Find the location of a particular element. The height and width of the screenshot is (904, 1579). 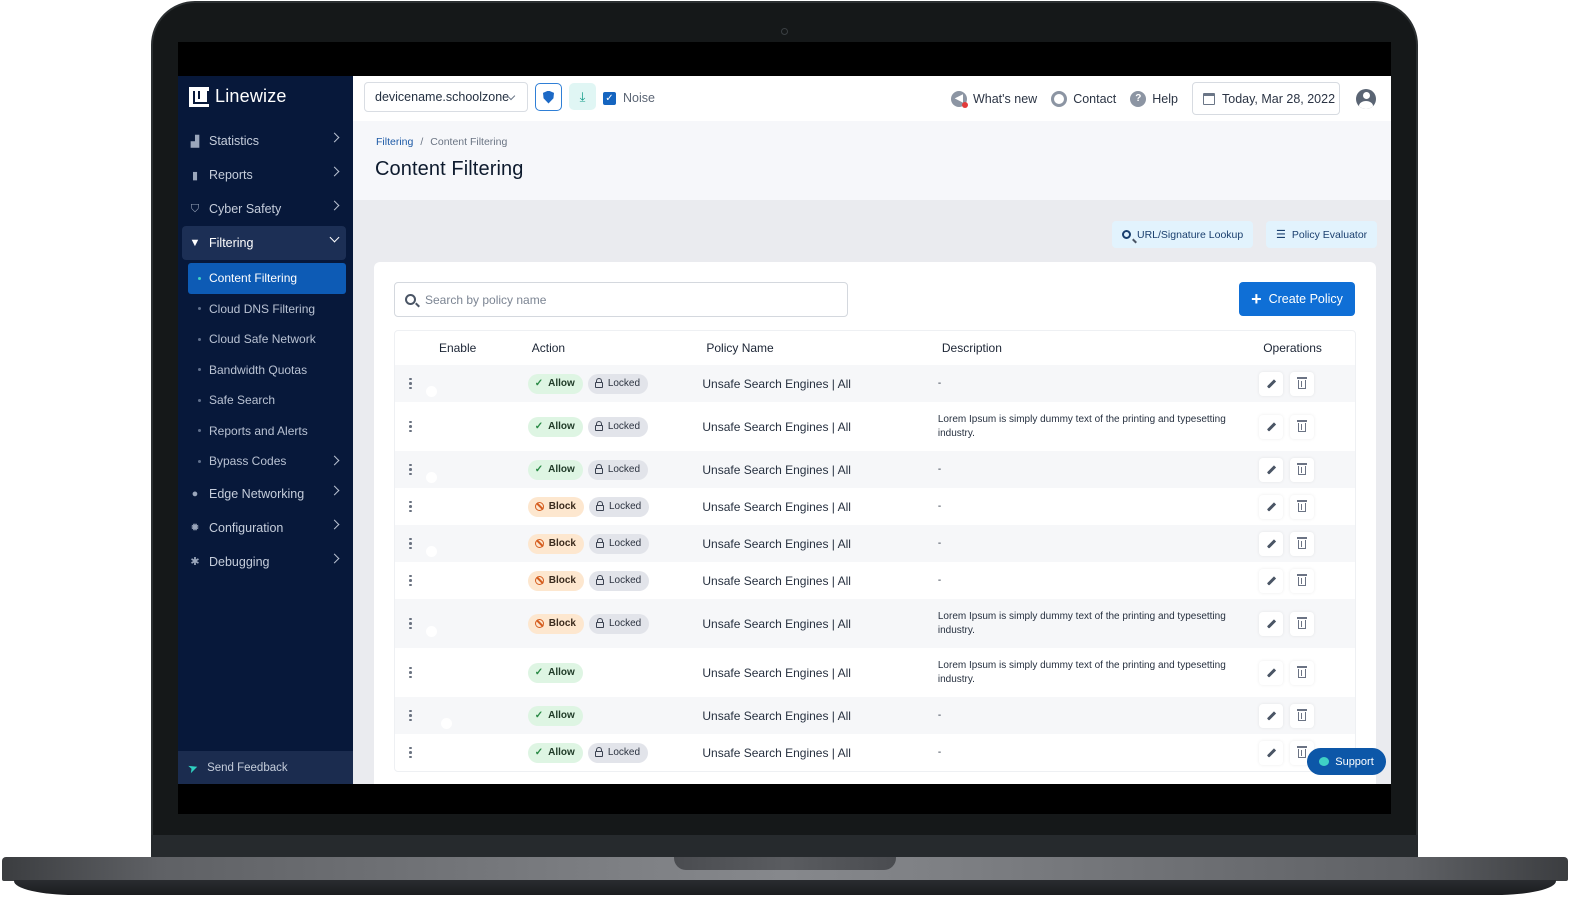

sidebar-item-statistics: ▟ Statistics is located at coordinates (264, 141).